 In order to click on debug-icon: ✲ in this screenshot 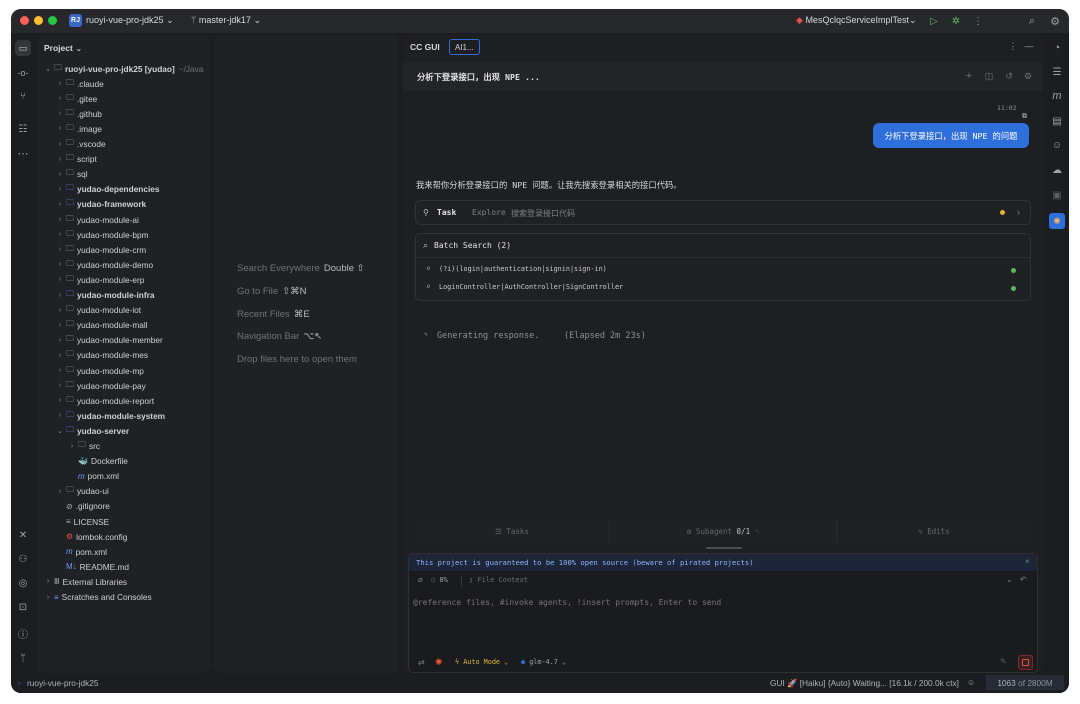, I will do `click(956, 21)`.